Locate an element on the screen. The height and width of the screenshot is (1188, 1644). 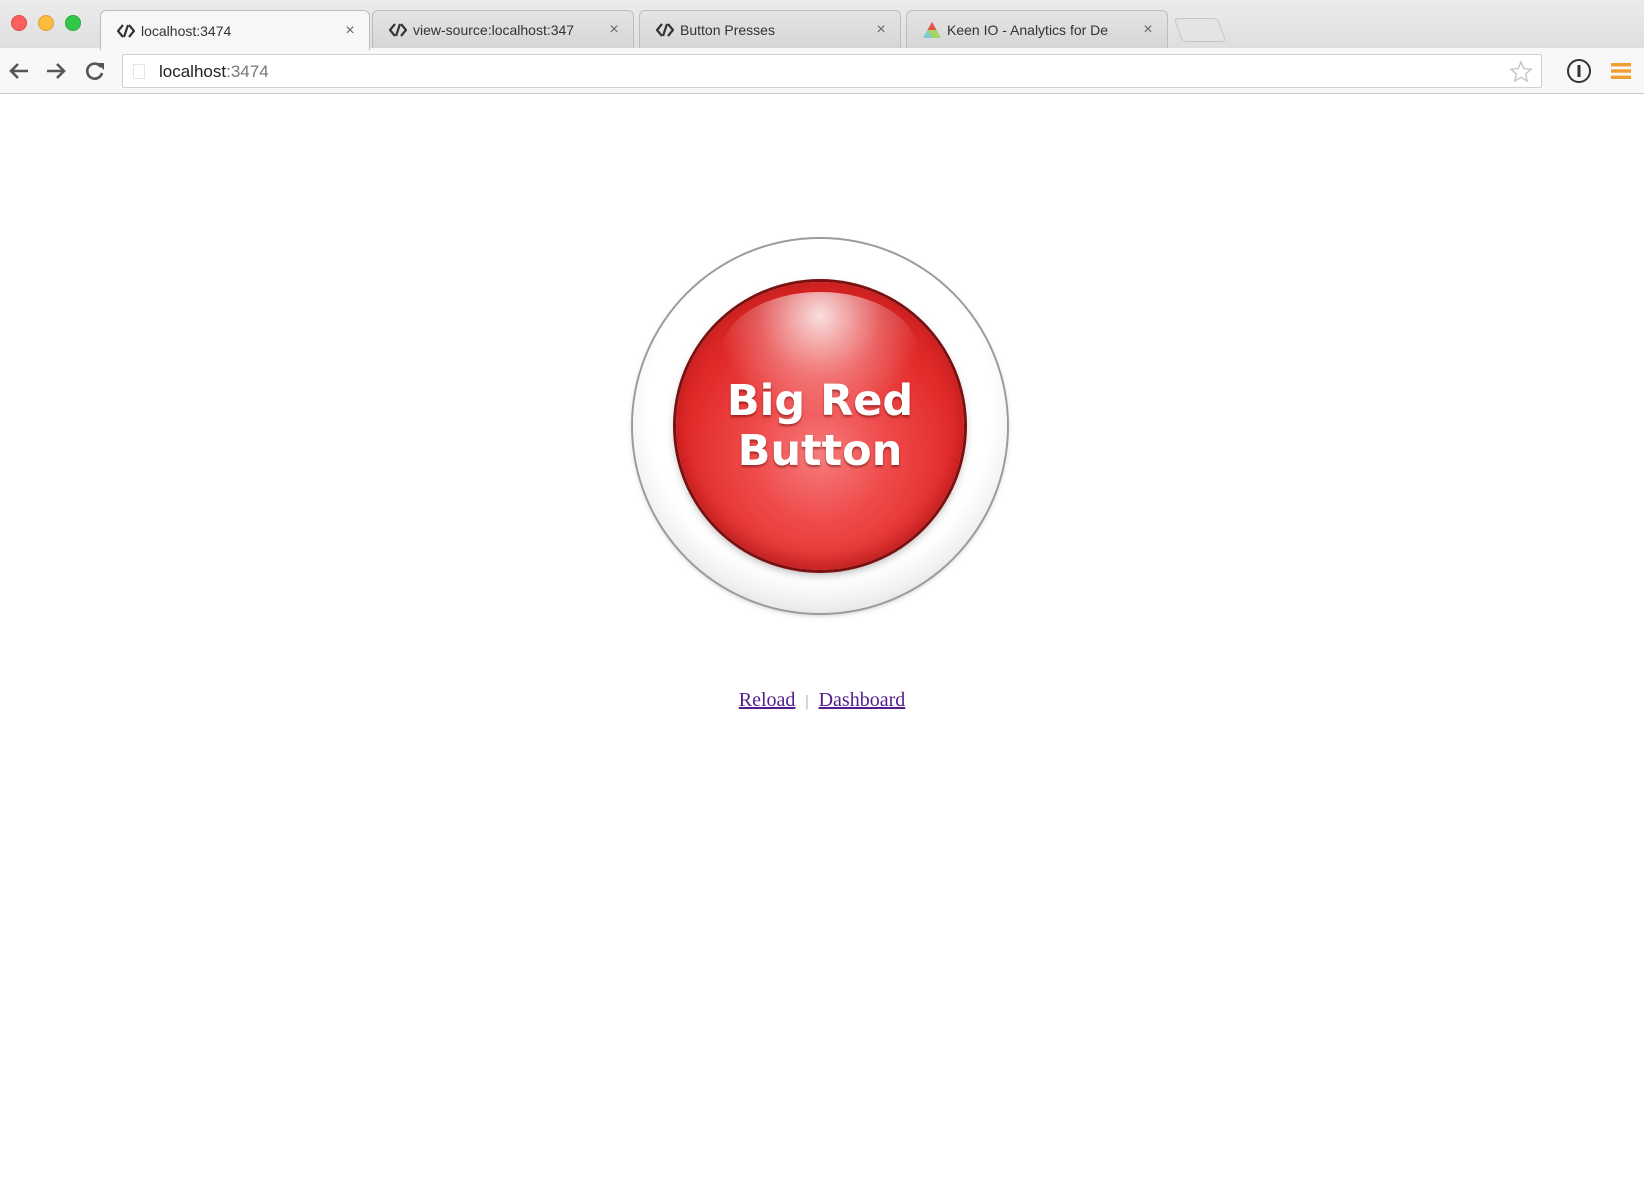
address-bar: localhost:3474 is located at coordinates (832, 71).